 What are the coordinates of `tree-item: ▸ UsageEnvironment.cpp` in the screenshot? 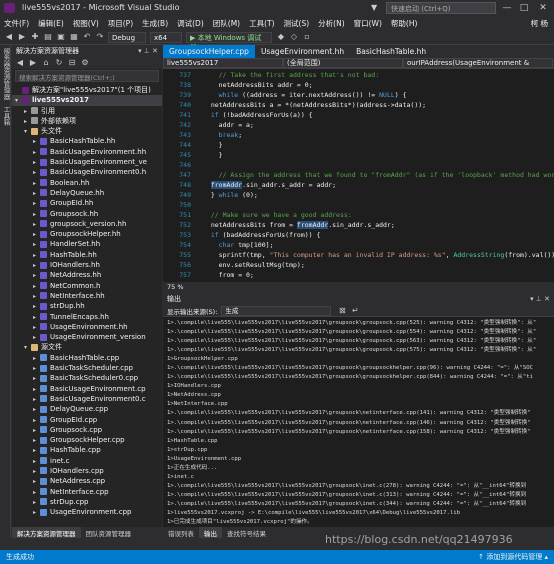 It's located at (87, 512).